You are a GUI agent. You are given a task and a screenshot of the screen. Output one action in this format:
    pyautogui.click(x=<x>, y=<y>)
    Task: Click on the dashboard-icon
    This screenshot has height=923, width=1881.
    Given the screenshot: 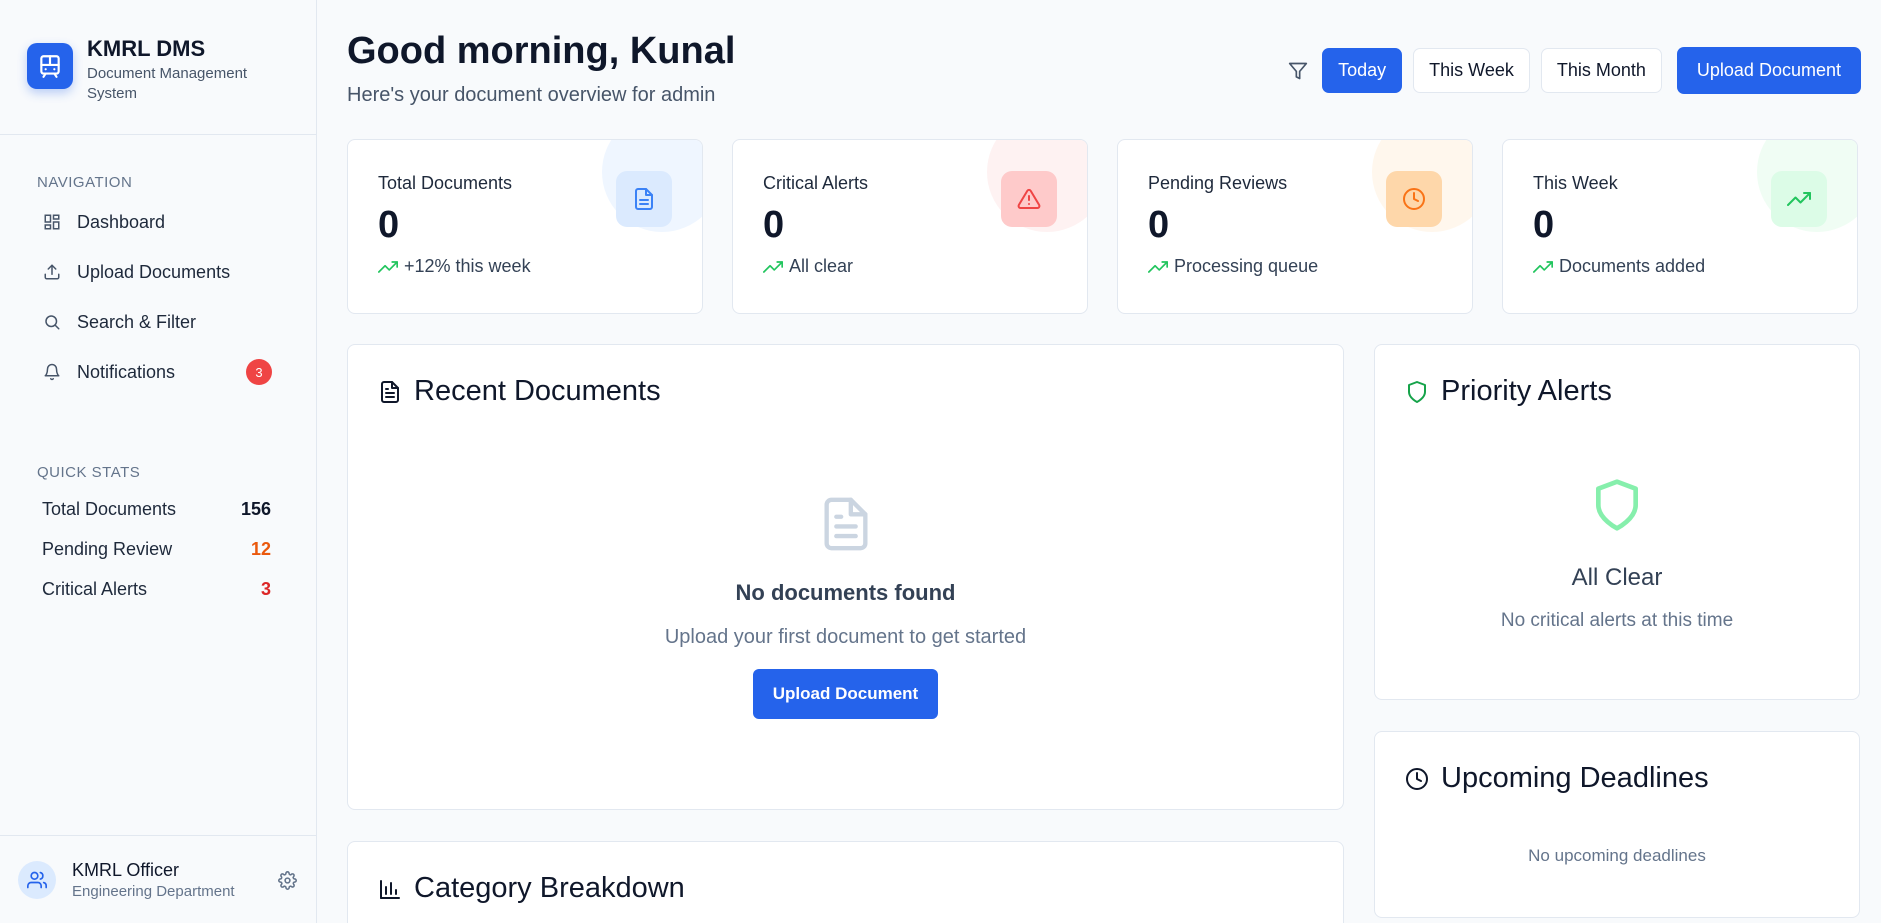 What is the action you would take?
    pyautogui.click(x=52, y=222)
    